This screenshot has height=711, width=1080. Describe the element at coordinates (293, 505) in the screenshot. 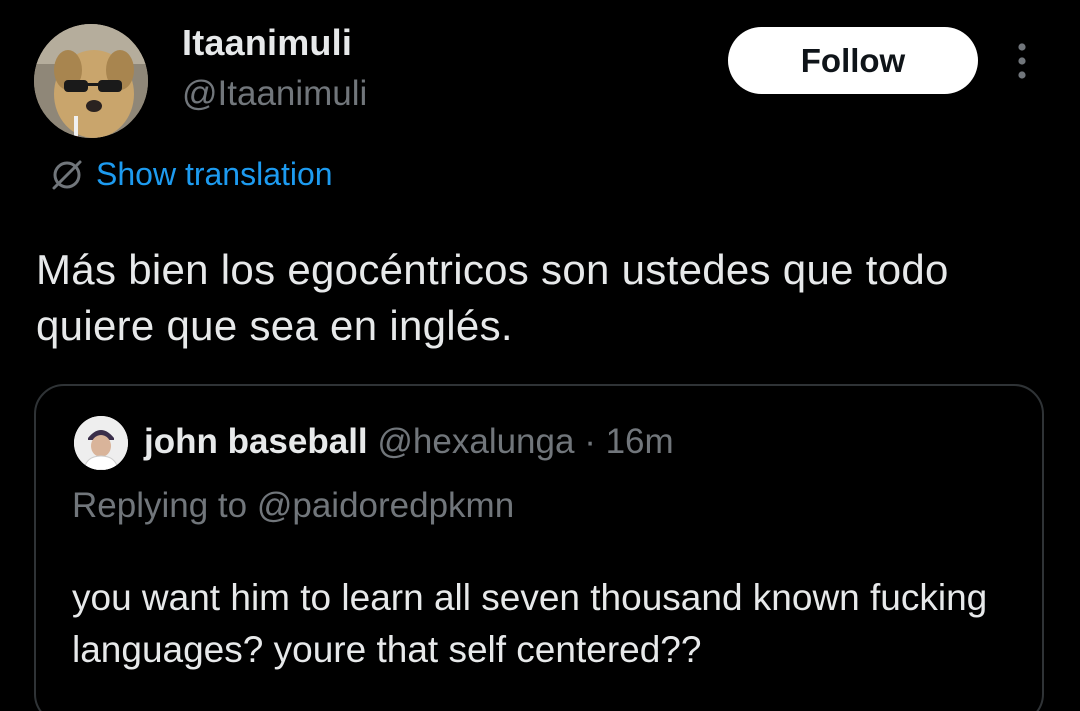

I see `quote-replying-to: Replying to @paidoredpkmn` at that location.